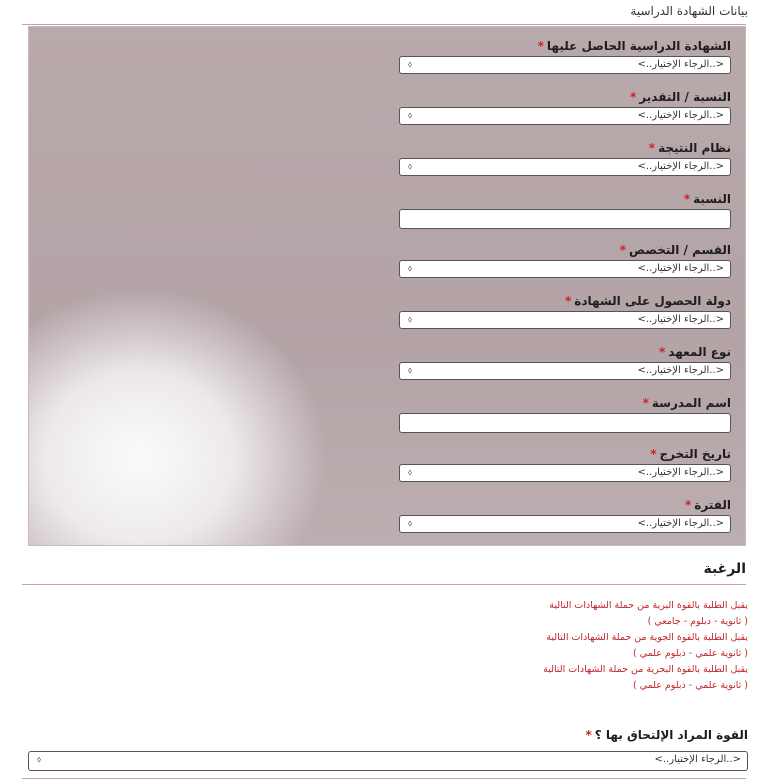  Describe the element at coordinates (179, 416) in the screenshot. I see `panel-highlight` at that location.